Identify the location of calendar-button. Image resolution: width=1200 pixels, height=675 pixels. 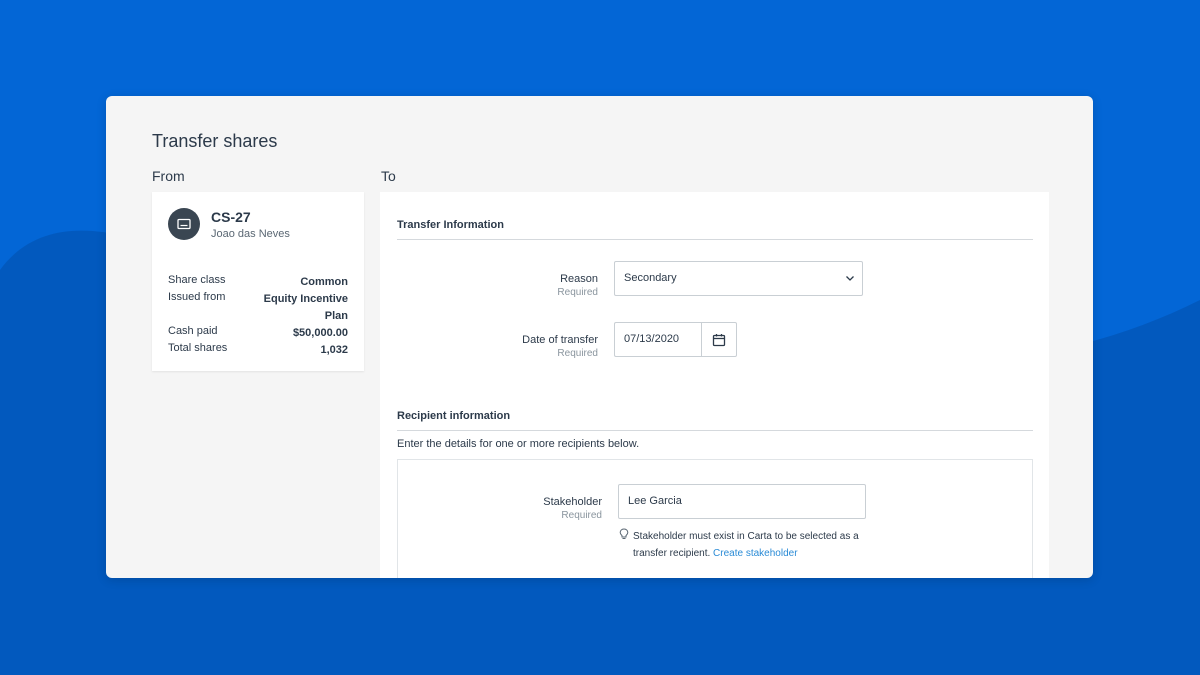
(719, 339).